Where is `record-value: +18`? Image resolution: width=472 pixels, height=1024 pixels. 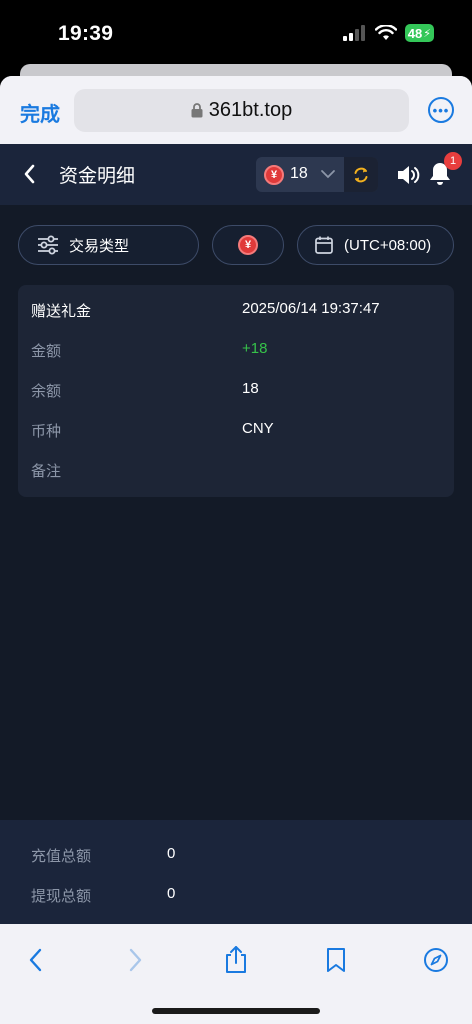 record-value: +18 is located at coordinates (255, 348).